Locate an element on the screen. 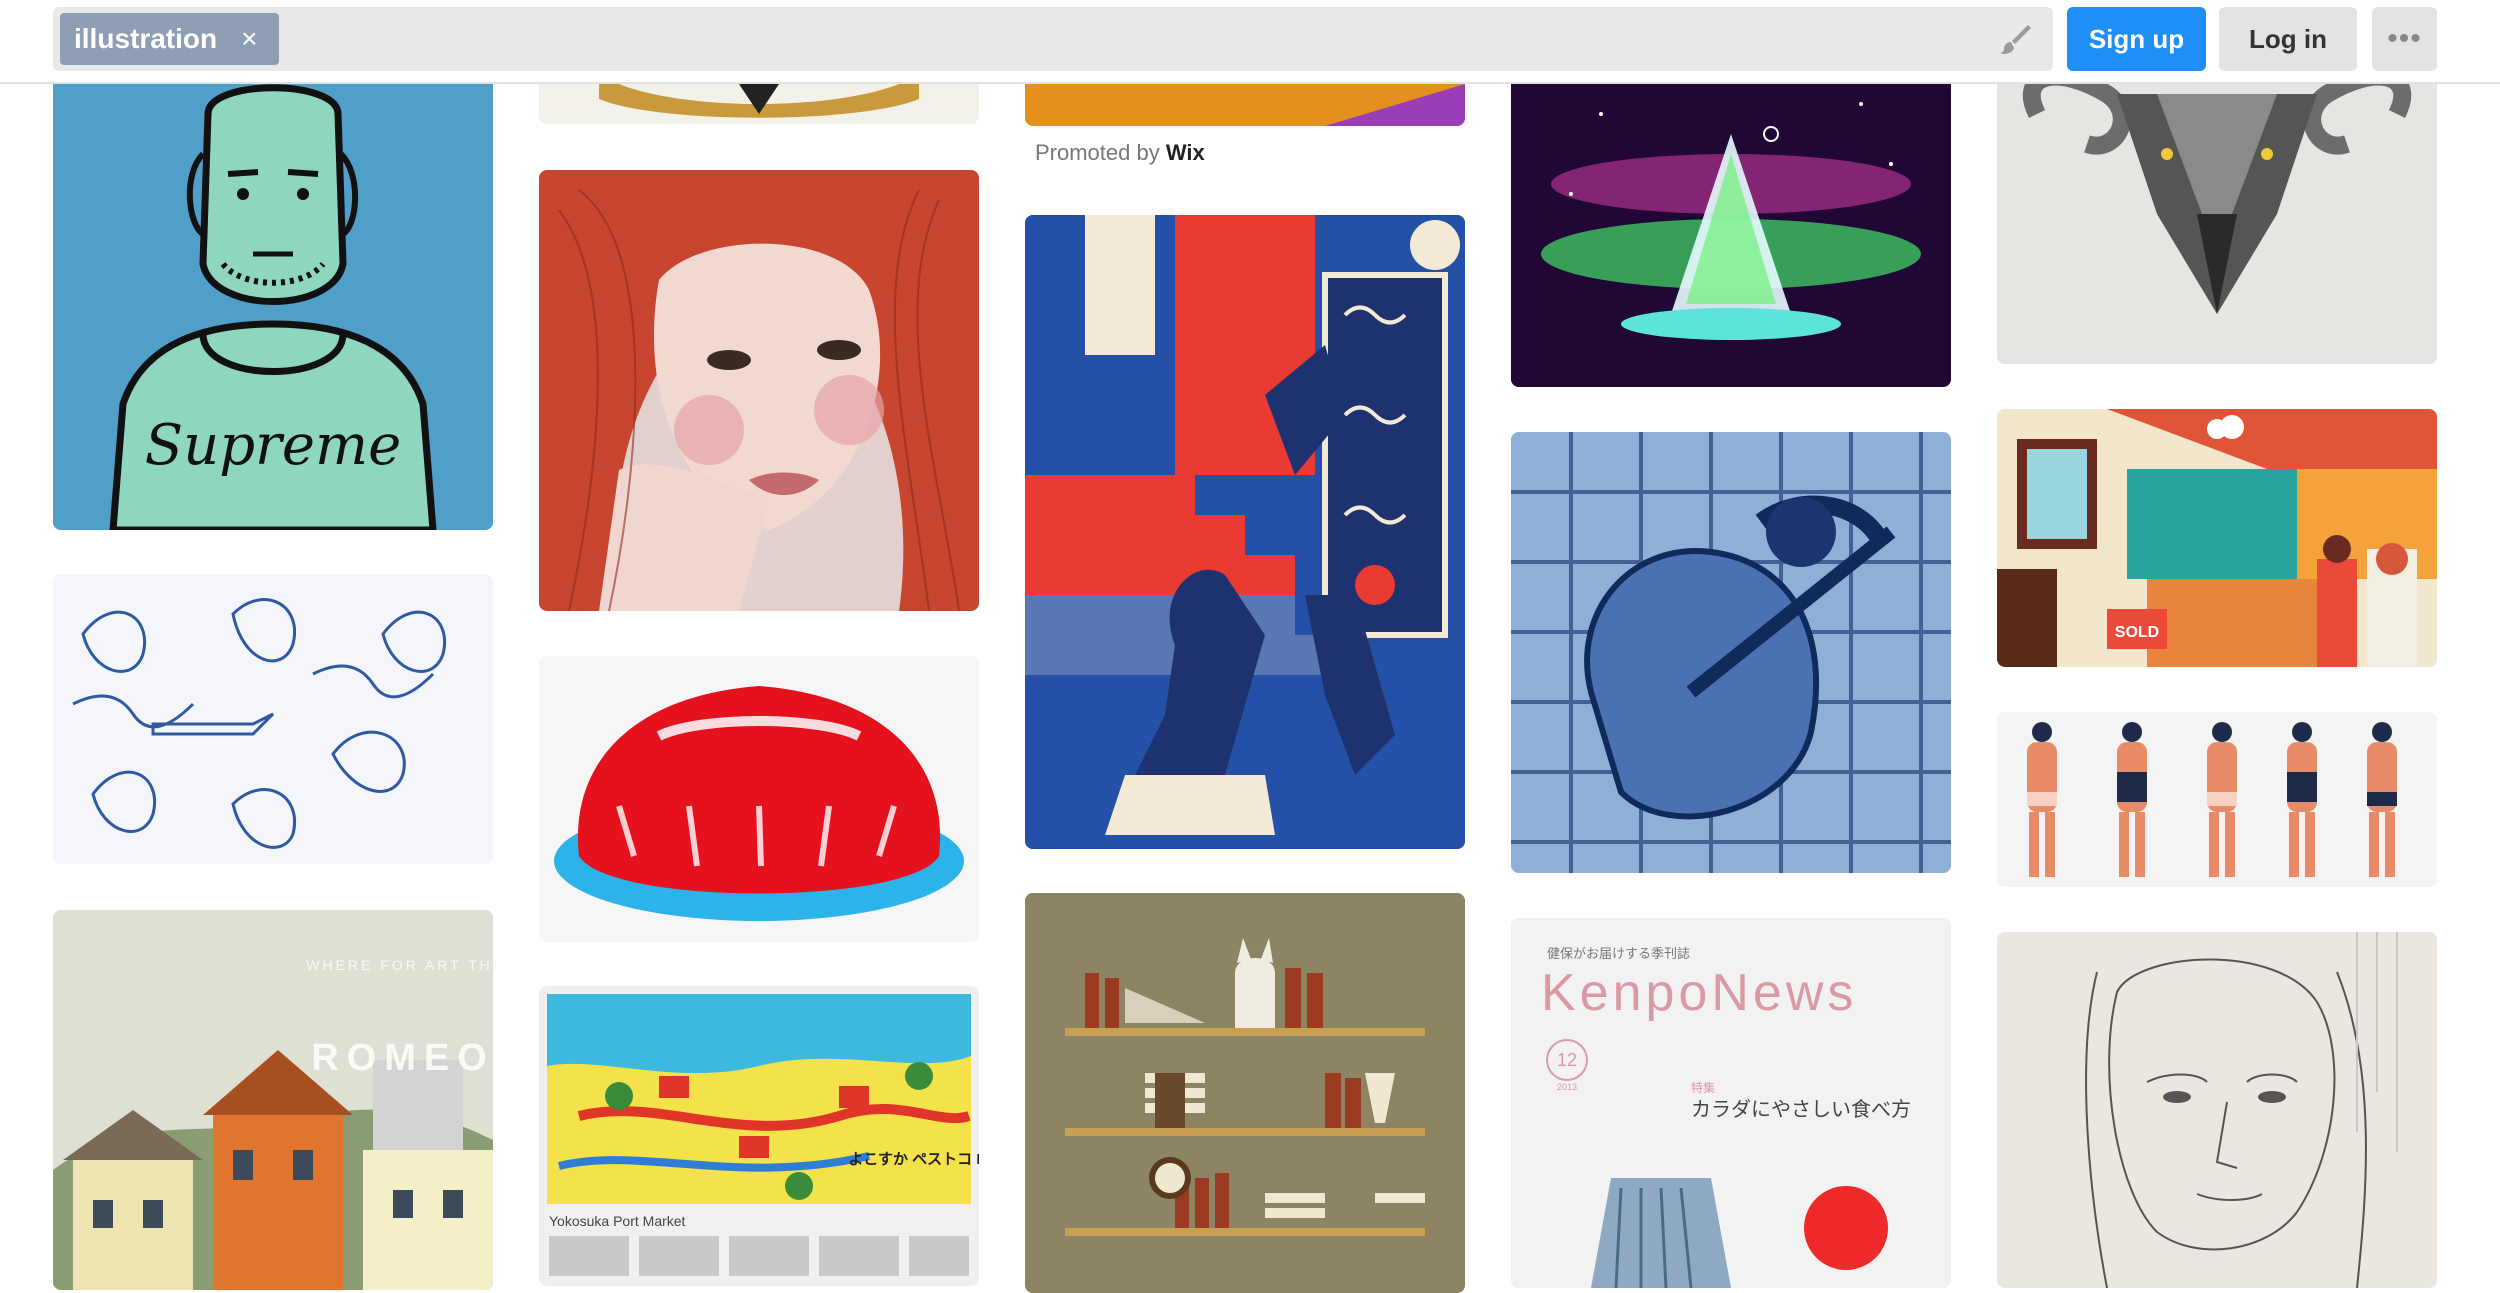 This screenshot has height=1293, width=2500. kenpo-top-line: 健保がお届けする季刊誌 is located at coordinates (1618, 953).